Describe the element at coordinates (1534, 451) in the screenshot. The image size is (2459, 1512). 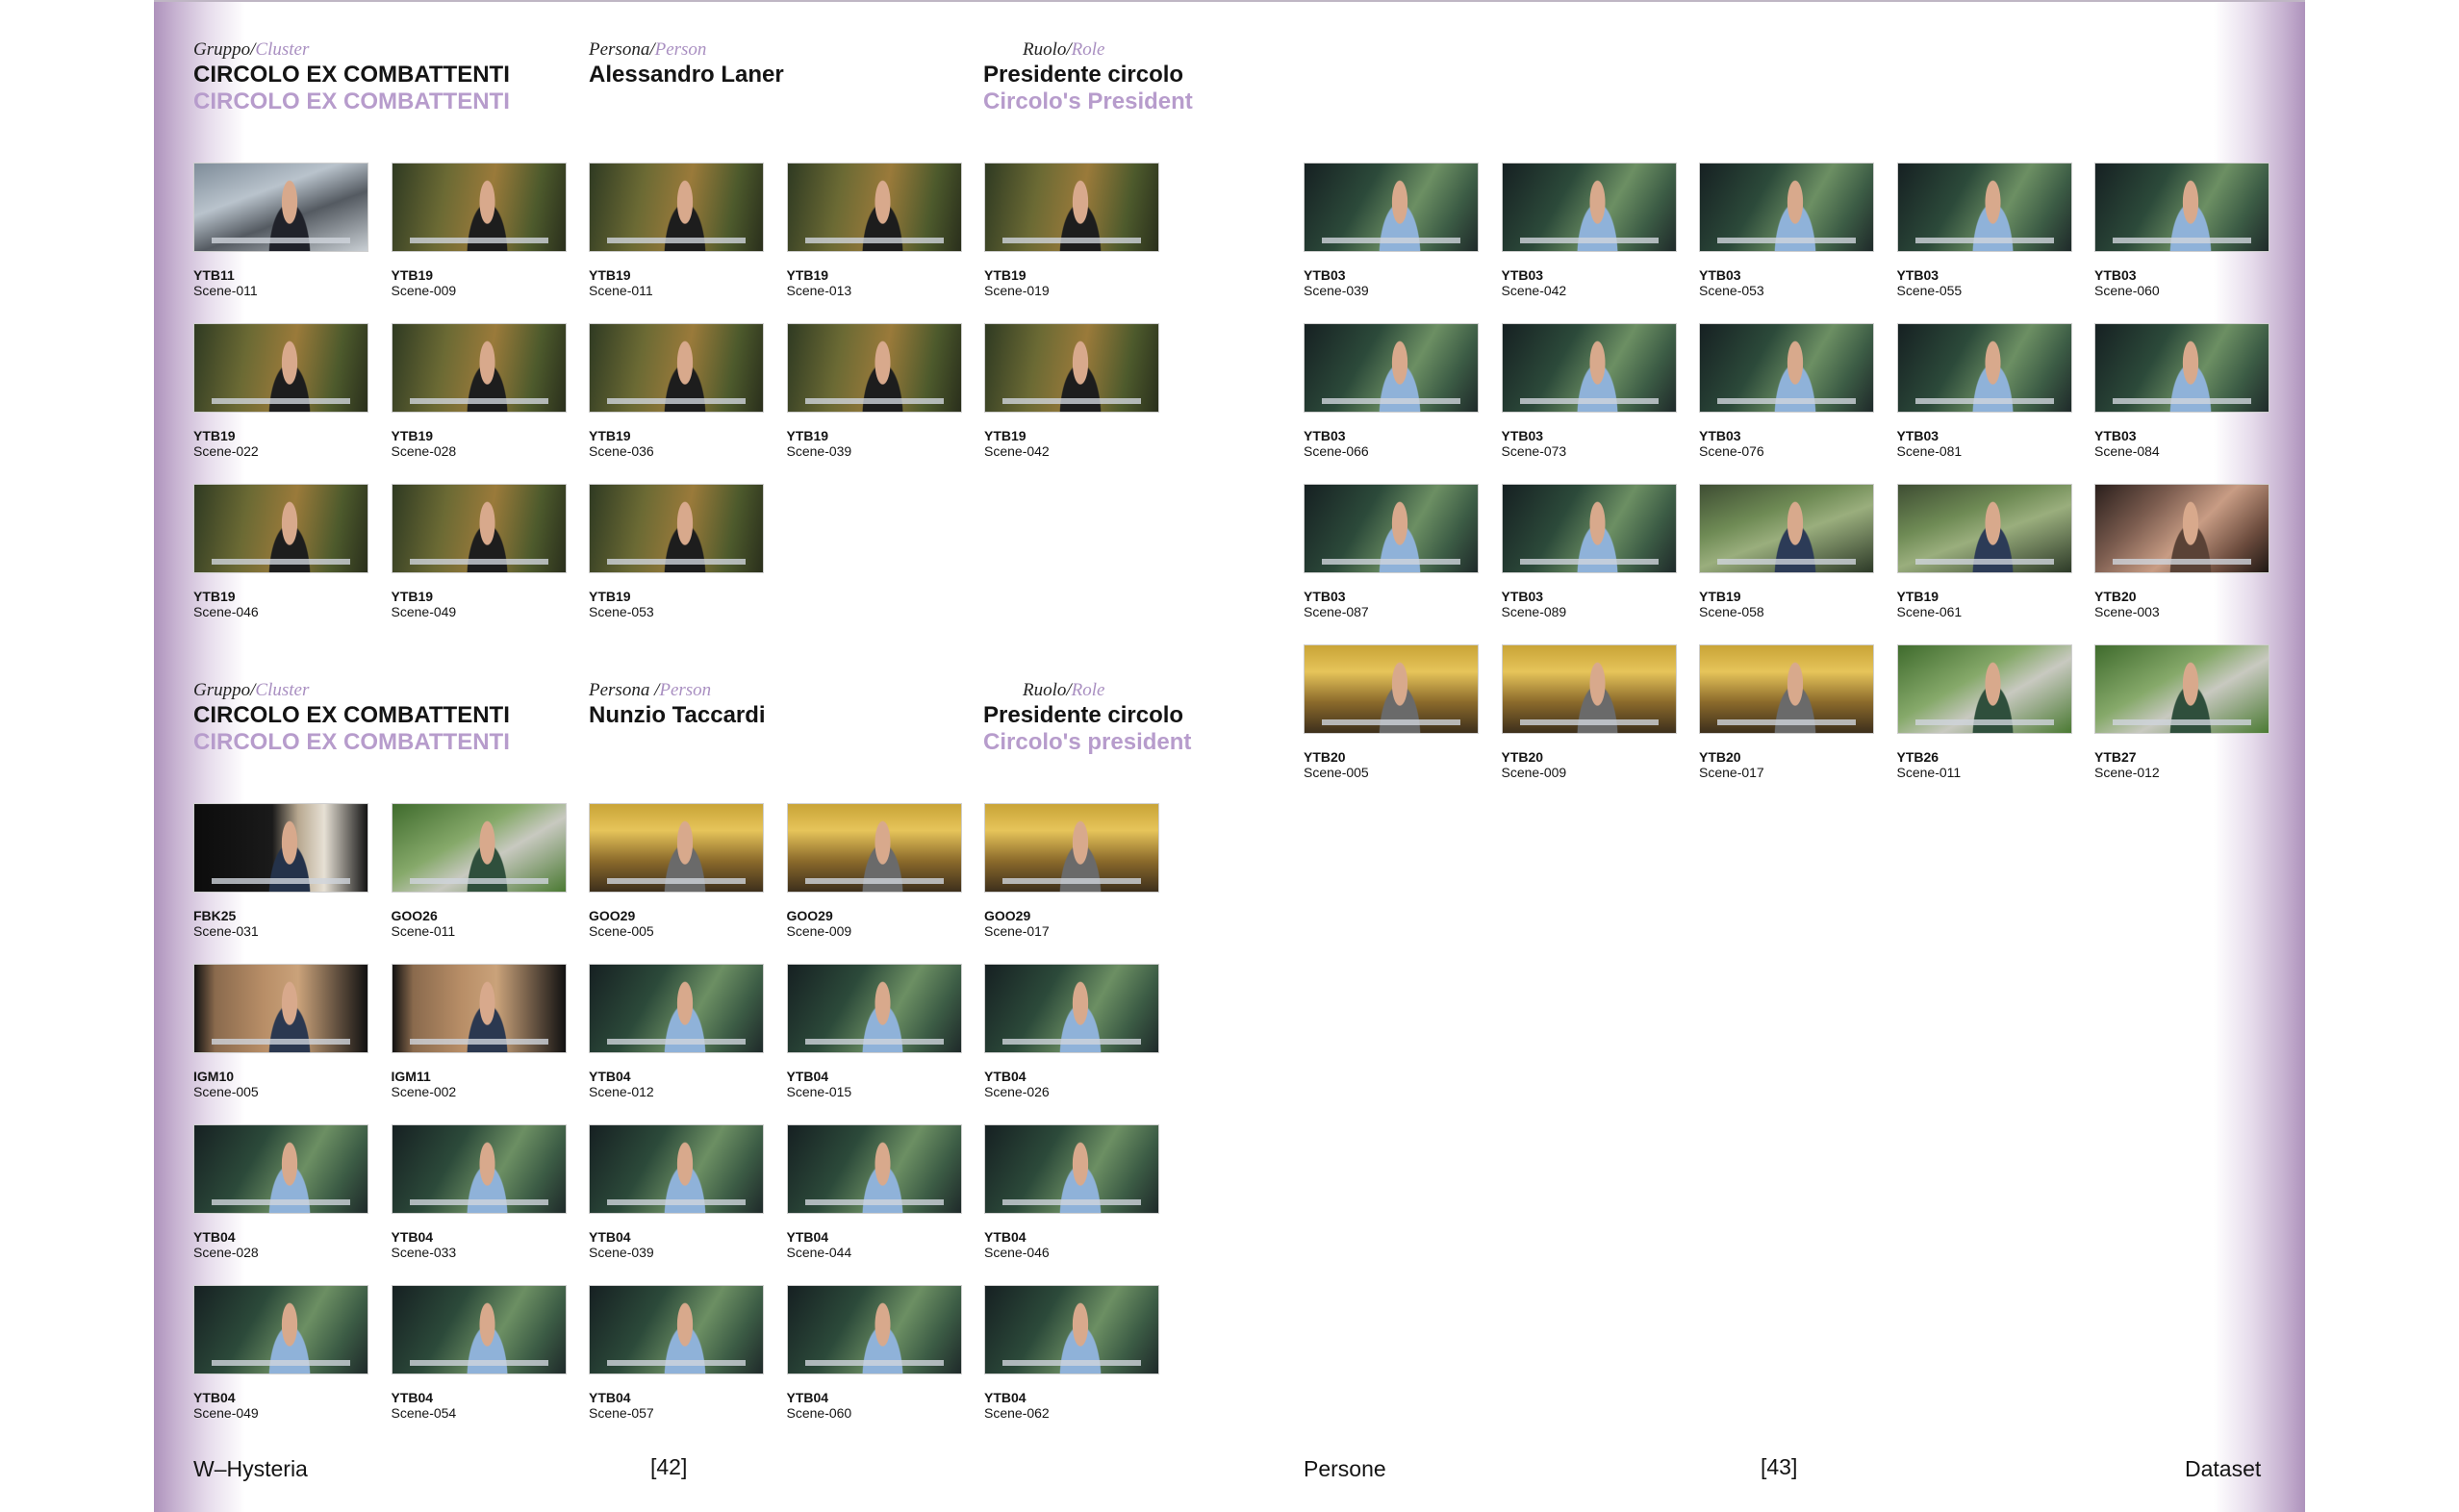
I see `scene-label: Scene-073` at that location.